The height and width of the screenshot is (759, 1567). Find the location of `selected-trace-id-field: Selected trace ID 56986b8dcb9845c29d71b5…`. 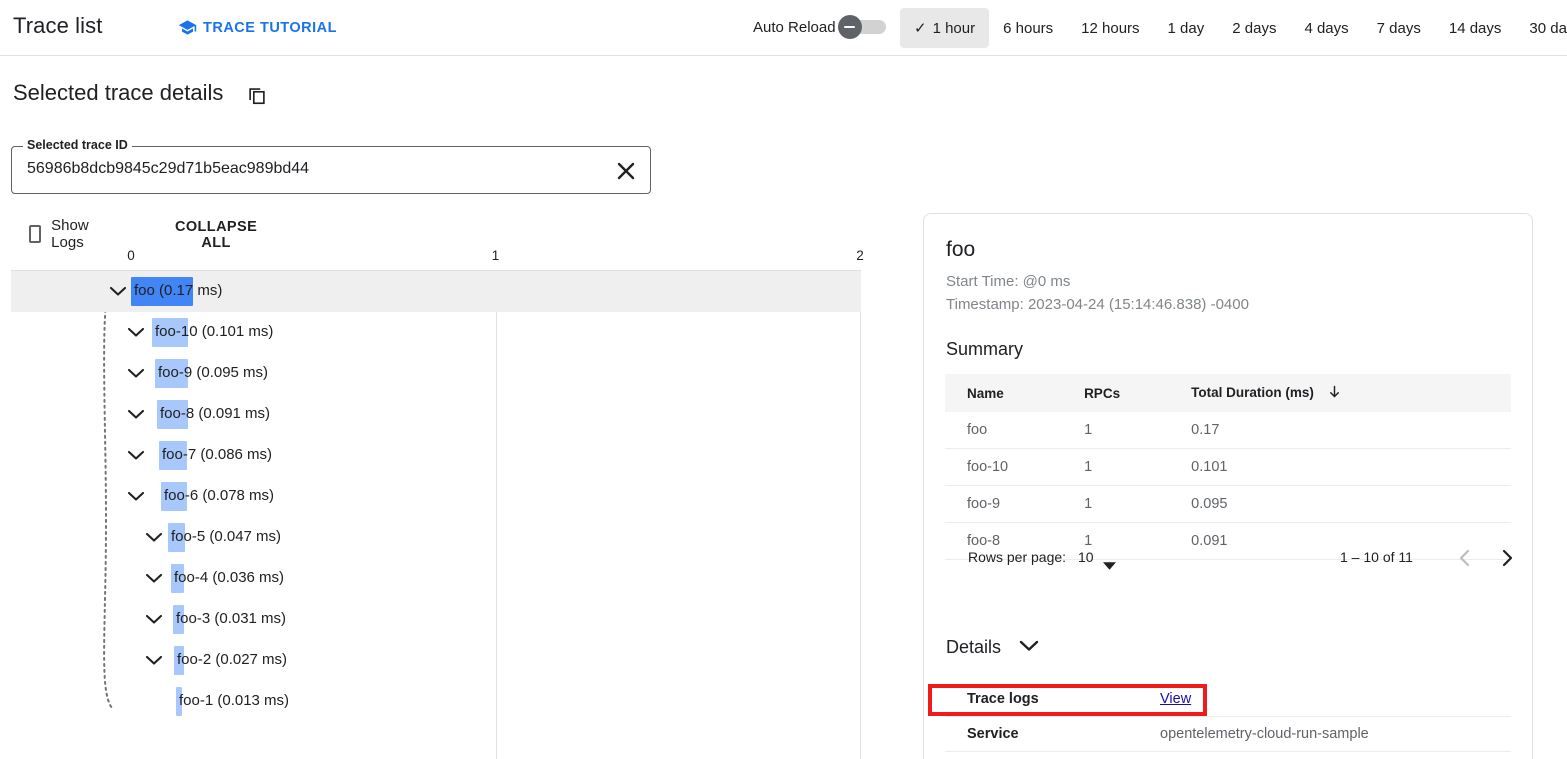

selected-trace-id-field: Selected trace ID 56986b8dcb9845c29d71b5… is located at coordinates (331, 166).